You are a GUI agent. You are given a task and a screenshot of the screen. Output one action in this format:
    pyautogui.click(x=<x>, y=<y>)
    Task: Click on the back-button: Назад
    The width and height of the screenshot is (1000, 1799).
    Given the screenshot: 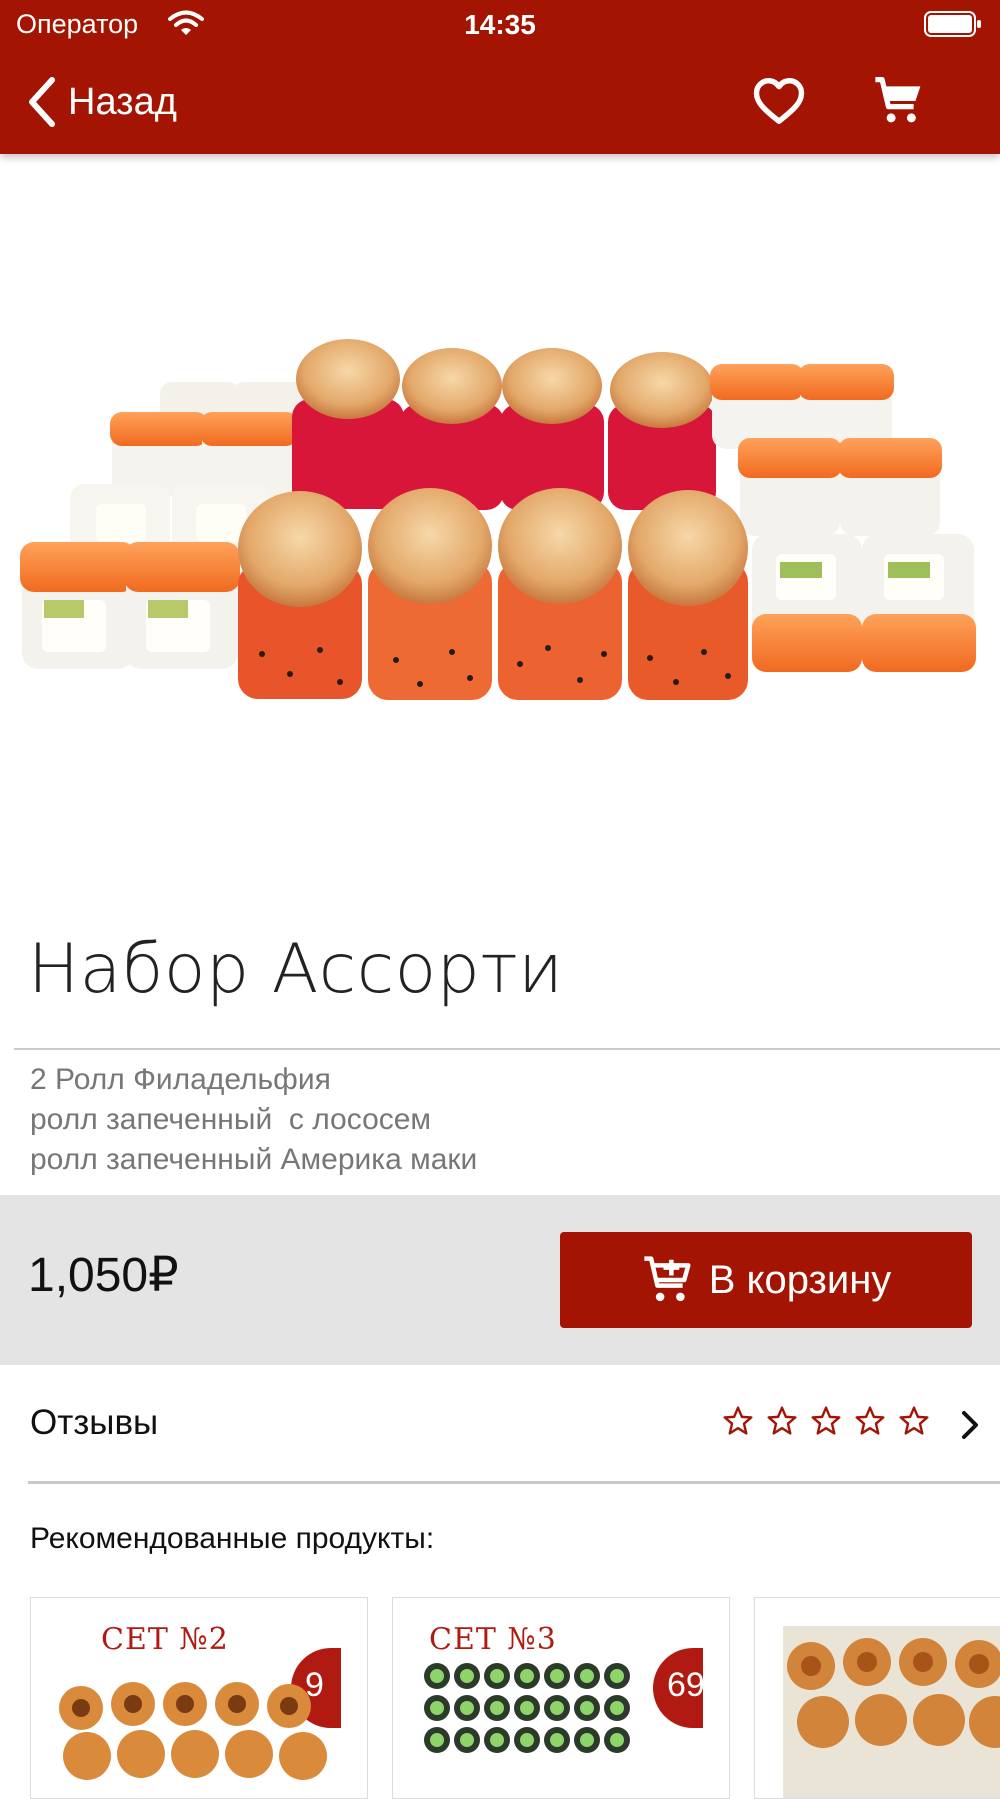 What is the action you would take?
    pyautogui.click(x=101, y=102)
    